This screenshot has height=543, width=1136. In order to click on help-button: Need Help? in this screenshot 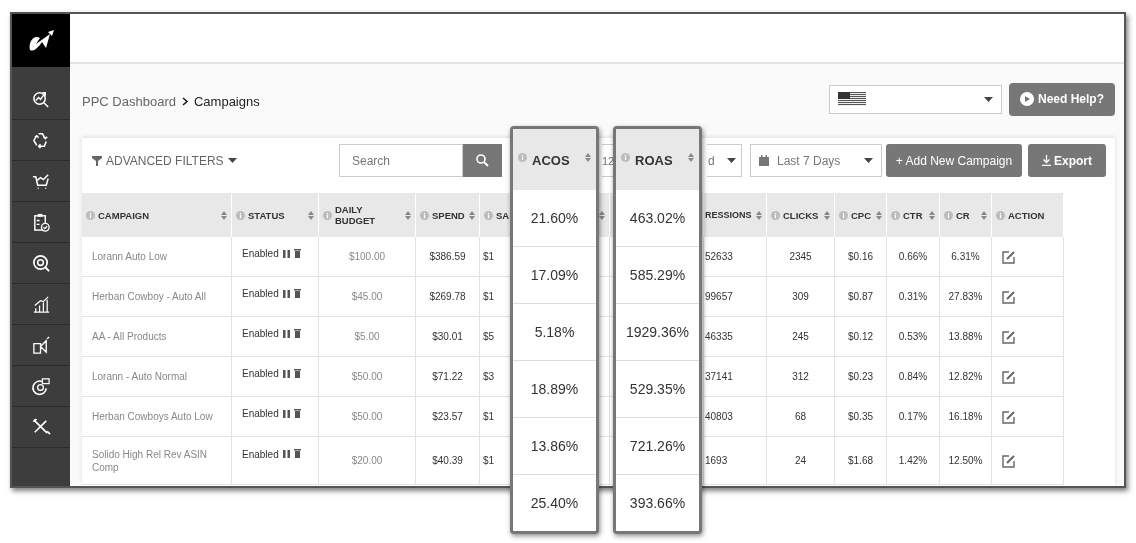, I will do `click(1062, 99)`.